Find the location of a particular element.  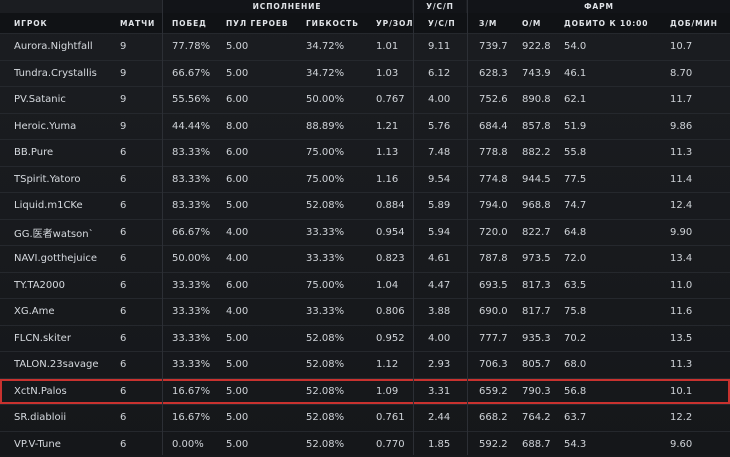

cell-xpm: 790.3 is located at coordinates (542, 392).